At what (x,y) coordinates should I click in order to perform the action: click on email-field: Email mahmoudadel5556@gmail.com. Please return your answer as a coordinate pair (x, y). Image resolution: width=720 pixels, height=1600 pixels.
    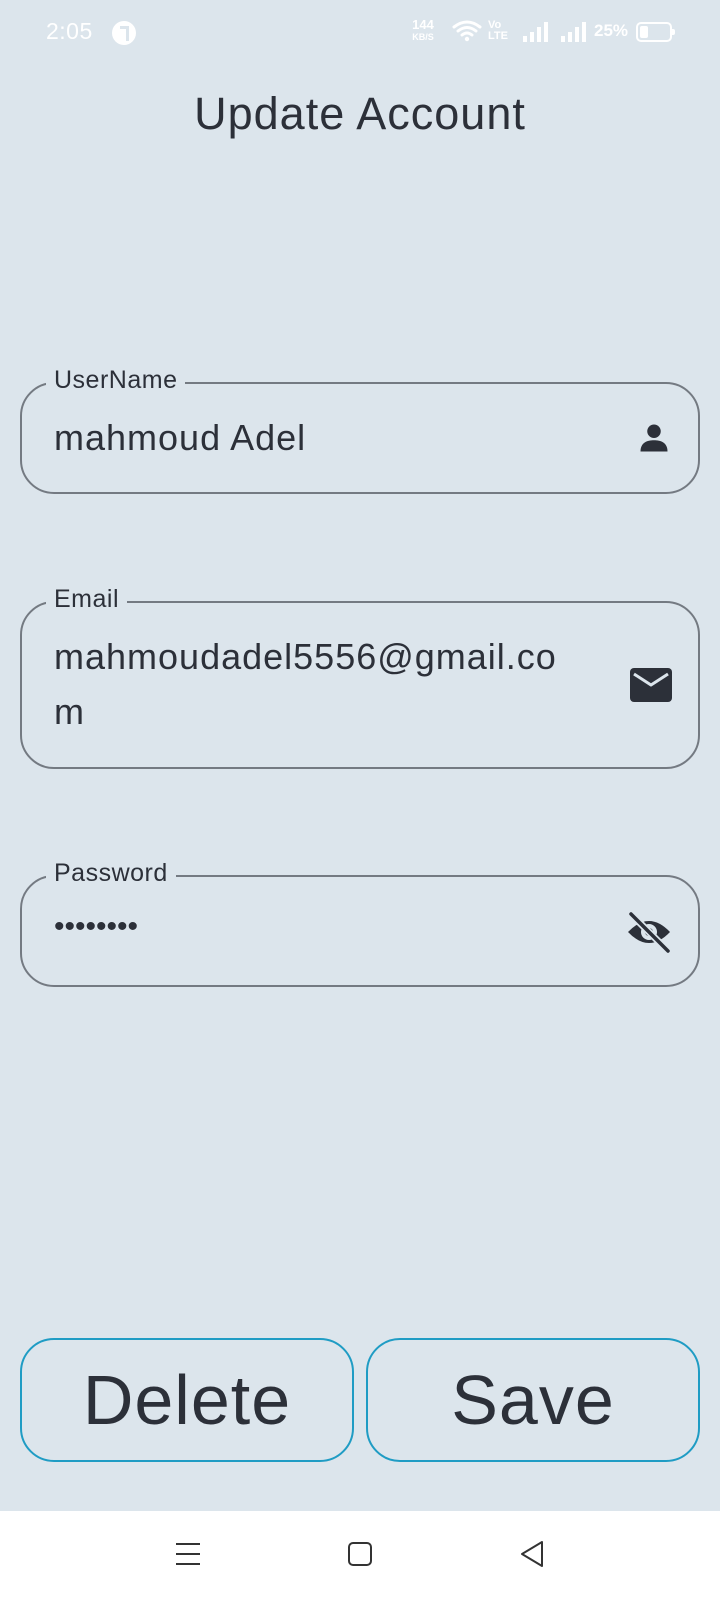
    Looking at the image, I should click on (360, 677).